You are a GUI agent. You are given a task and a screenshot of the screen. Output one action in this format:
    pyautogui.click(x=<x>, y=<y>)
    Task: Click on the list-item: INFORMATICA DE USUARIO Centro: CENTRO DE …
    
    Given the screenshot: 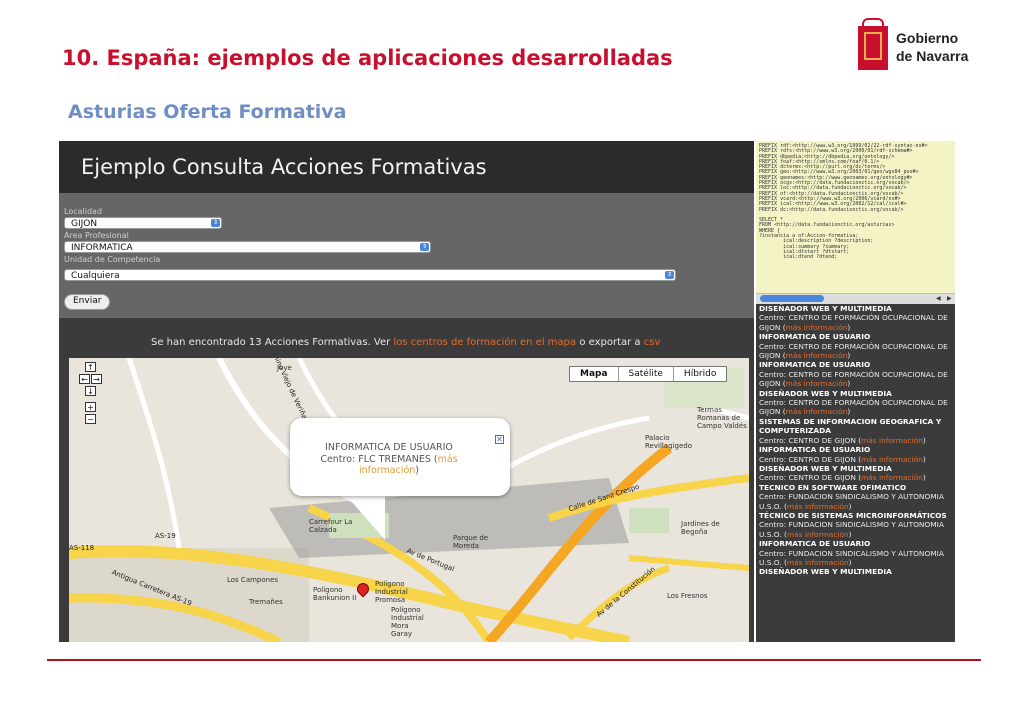 What is the action you would take?
    pyautogui.click(x=855, y=346)
    